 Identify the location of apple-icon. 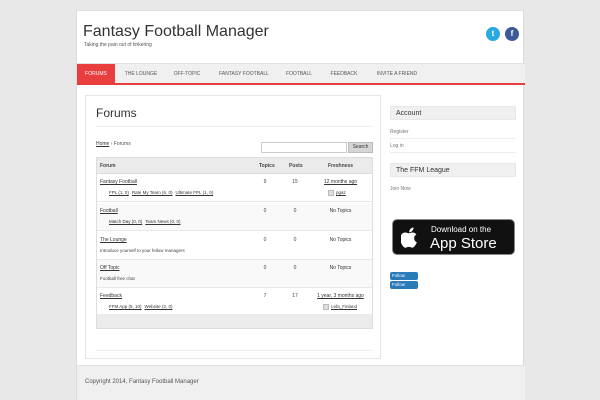
(409, 237).